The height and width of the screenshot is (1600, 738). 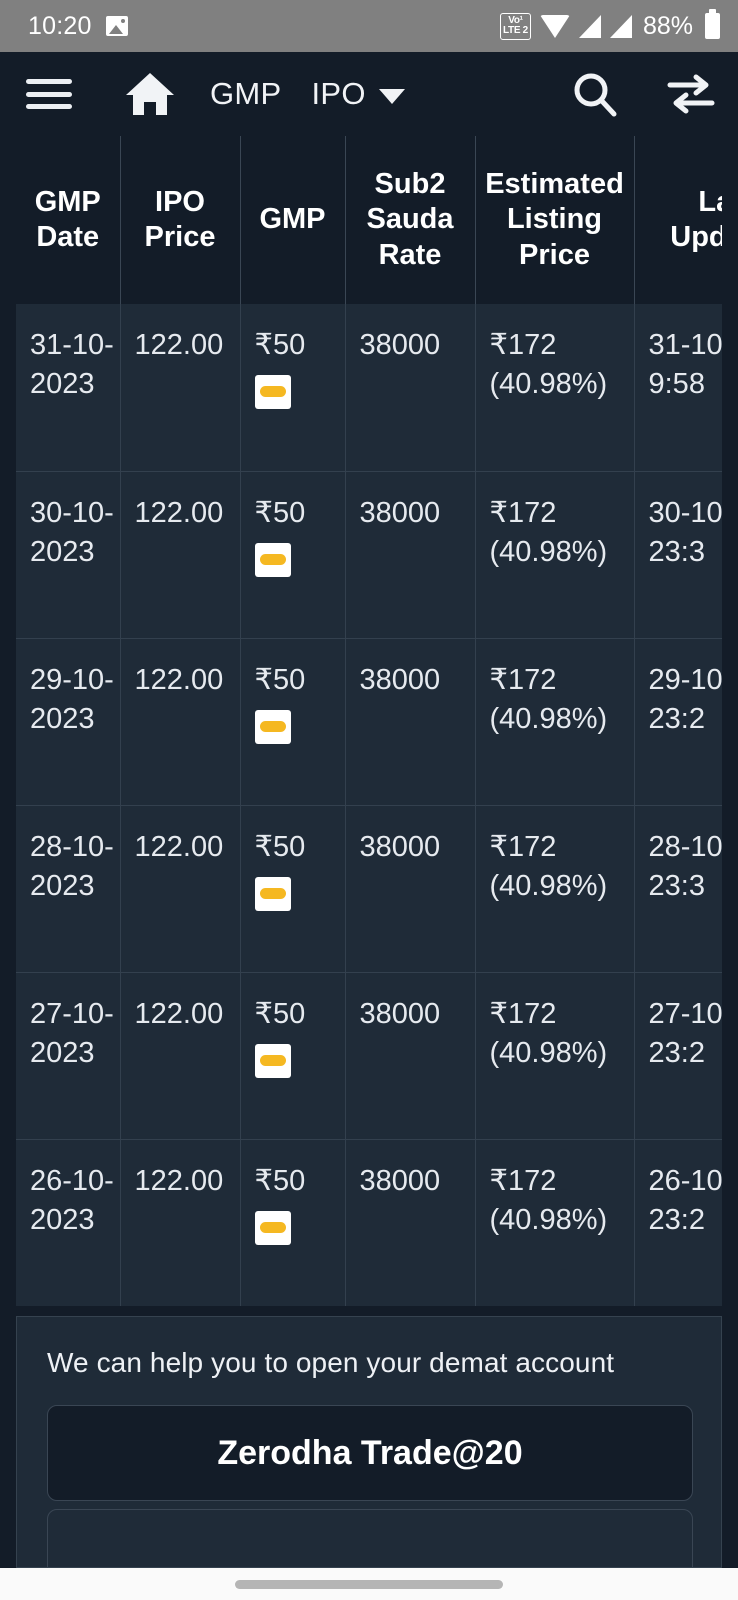 What do you see at coordinates (338, 93) in the screenshot?
I see `nav-dropdown-ipo-label: IPO` at bounding box center [338, 93].